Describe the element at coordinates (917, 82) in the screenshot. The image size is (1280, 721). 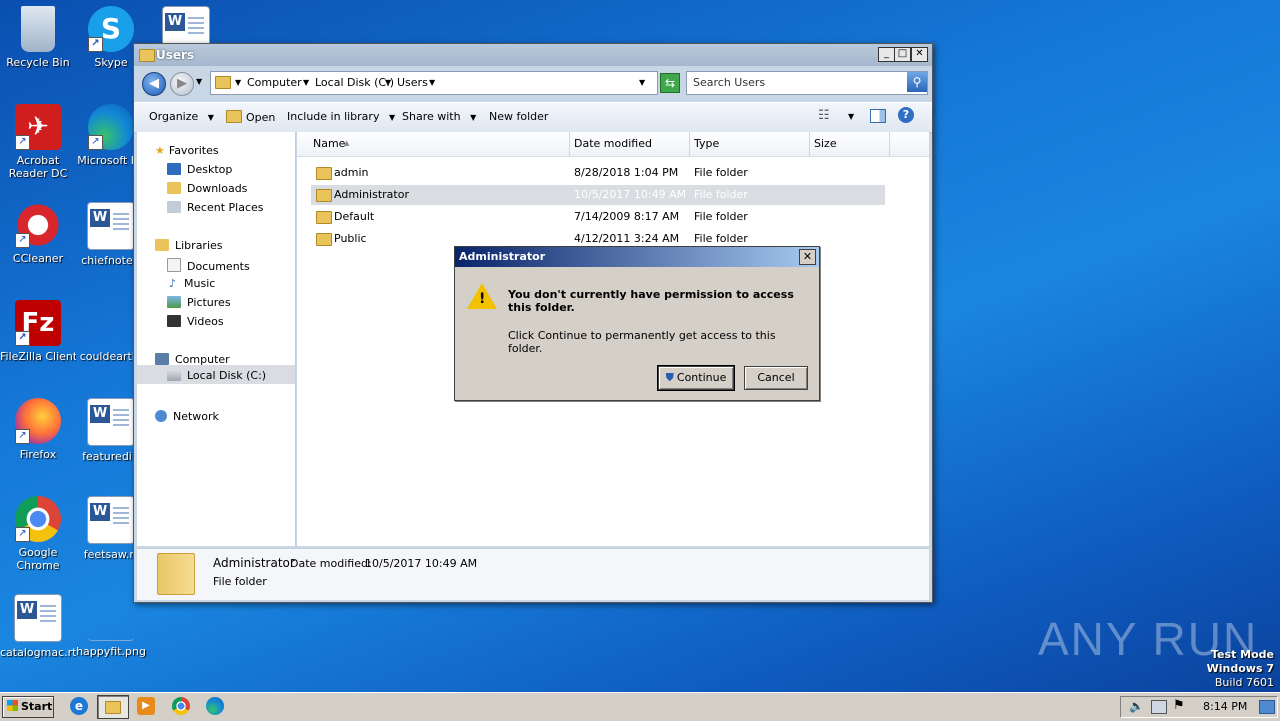
I see `search-icon: ⚲` at that location.